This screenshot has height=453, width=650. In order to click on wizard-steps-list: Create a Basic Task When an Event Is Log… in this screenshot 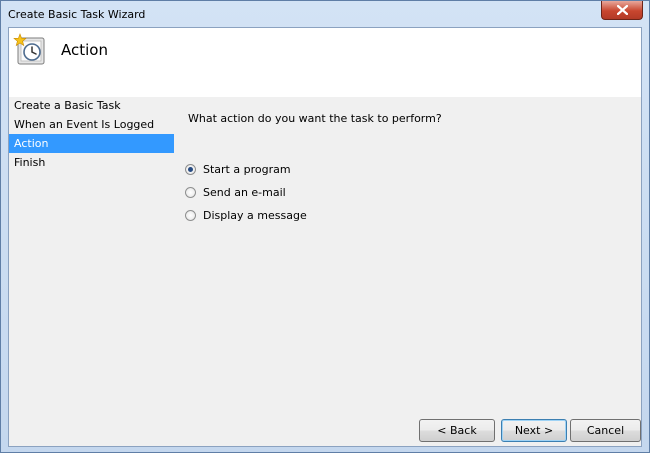, I will do `click(91, 134)`.